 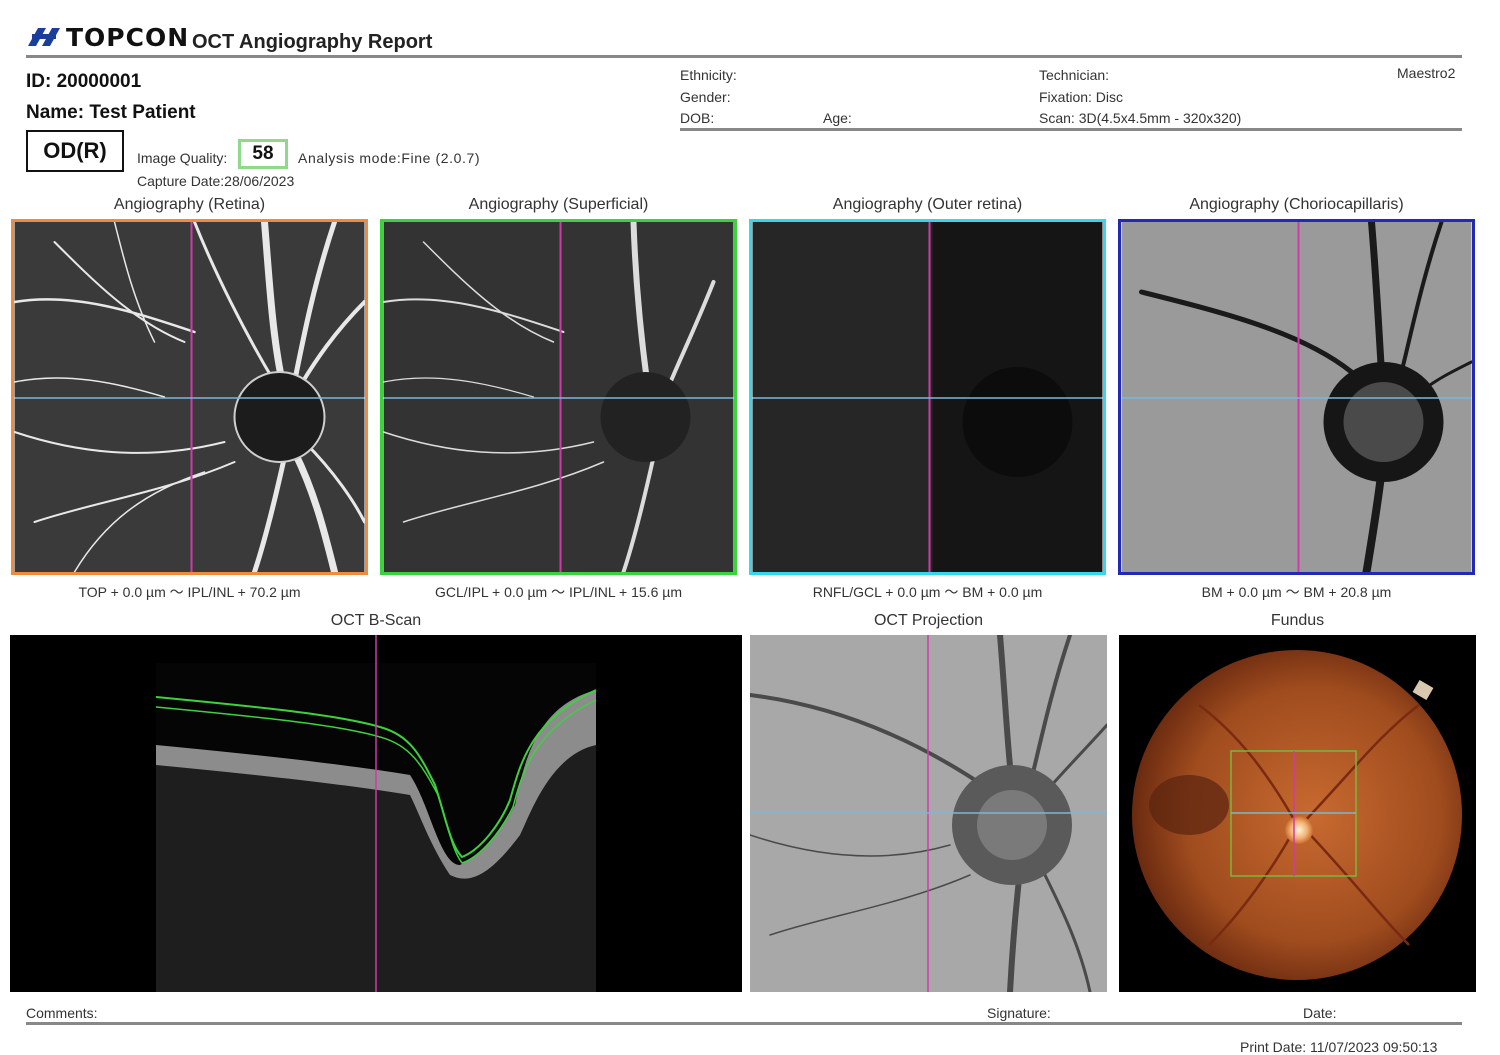 I want to click on angio-outer-retina-title: Angiography (Outer retina), so click(x=927, y=204).